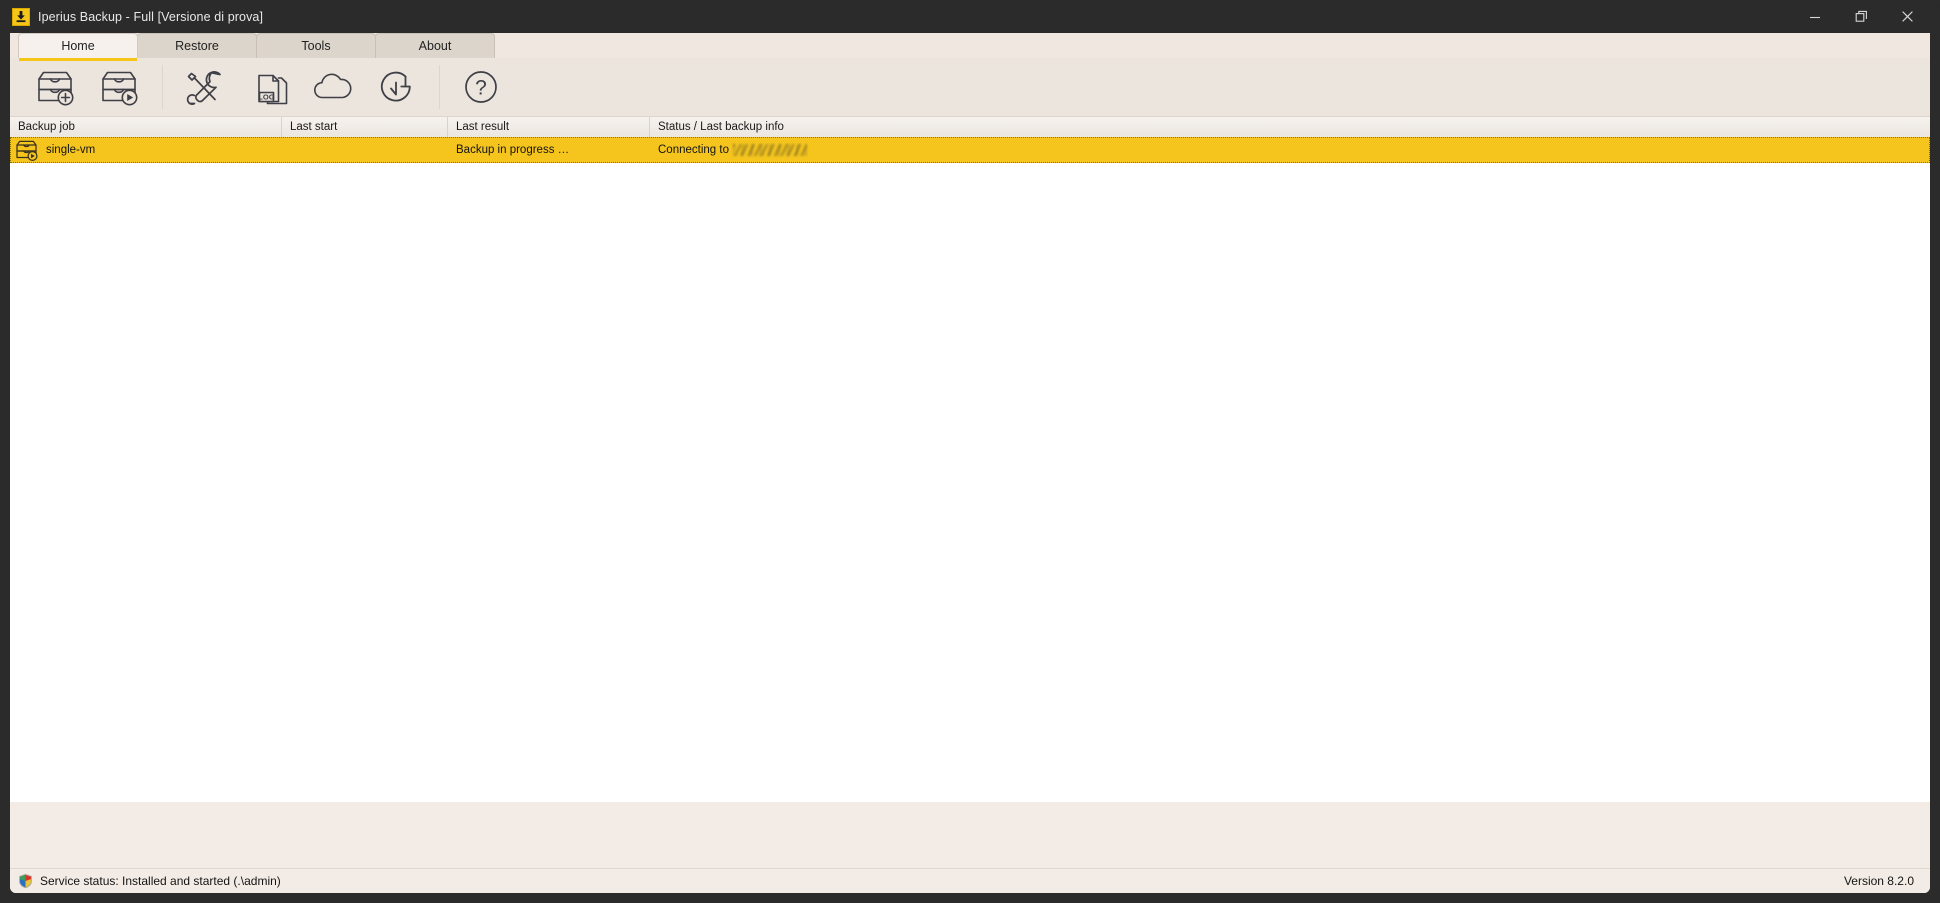 The width and height of the screenshot is (1940, 903). Describe the element at coordinates (1878, 881) in the screenshot. I see `version-label: Version 8.2.0` at that location.